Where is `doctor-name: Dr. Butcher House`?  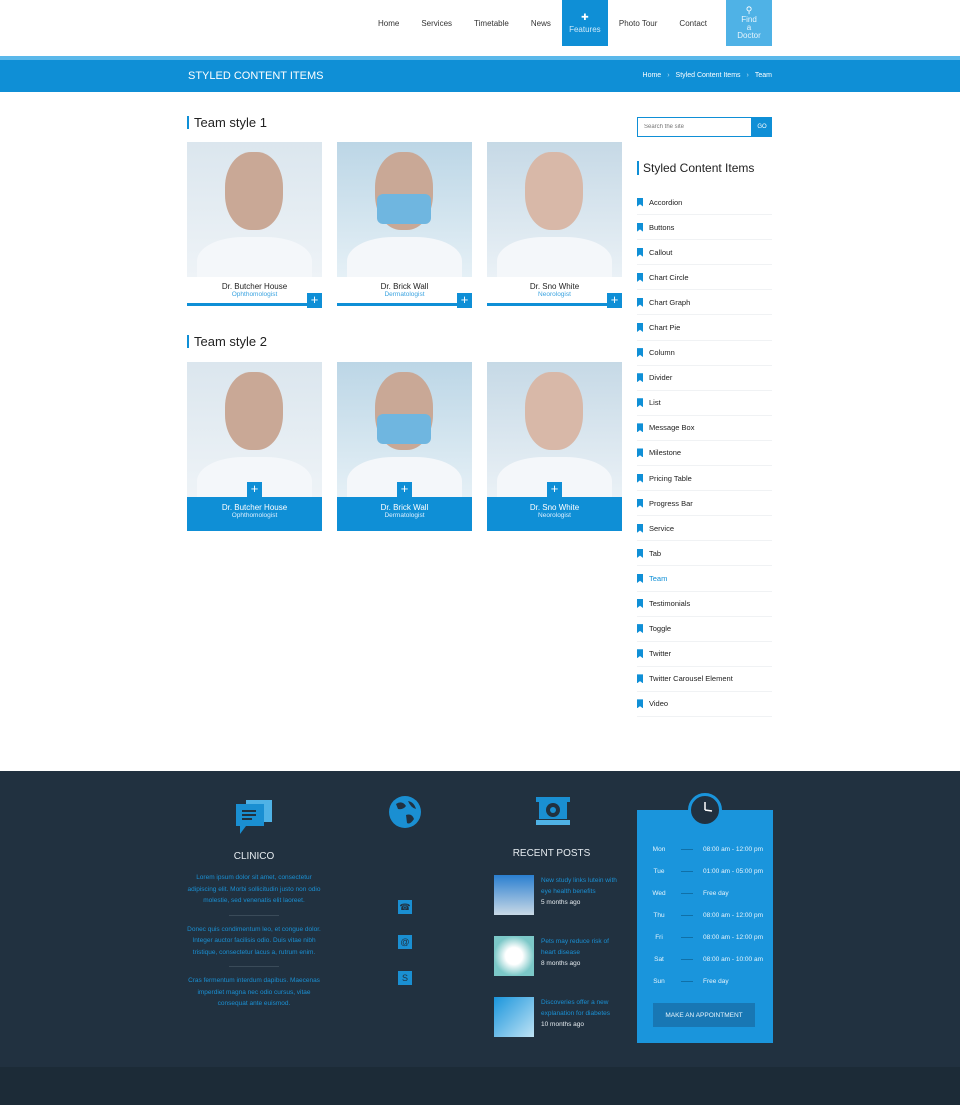 doctor-name: Dr. Butcher House is located at coordinates (254, 507).